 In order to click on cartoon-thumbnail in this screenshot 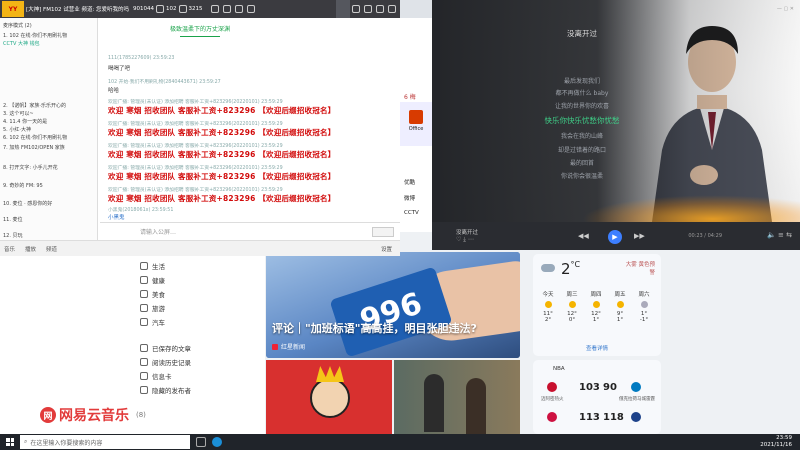, I will do `click(329, 397)`.